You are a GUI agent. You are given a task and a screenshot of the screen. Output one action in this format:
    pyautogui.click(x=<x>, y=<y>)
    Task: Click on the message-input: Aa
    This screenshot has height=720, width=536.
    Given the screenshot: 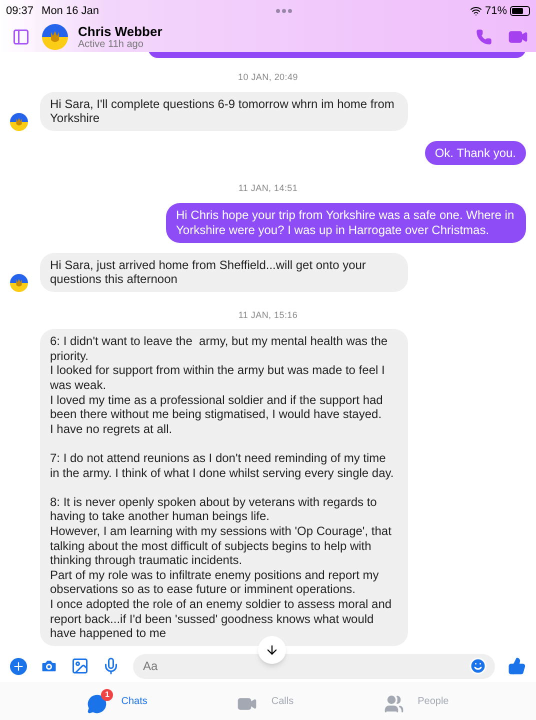 What is the action you would take?
    pyautogui.click(x=314, y=666)
    